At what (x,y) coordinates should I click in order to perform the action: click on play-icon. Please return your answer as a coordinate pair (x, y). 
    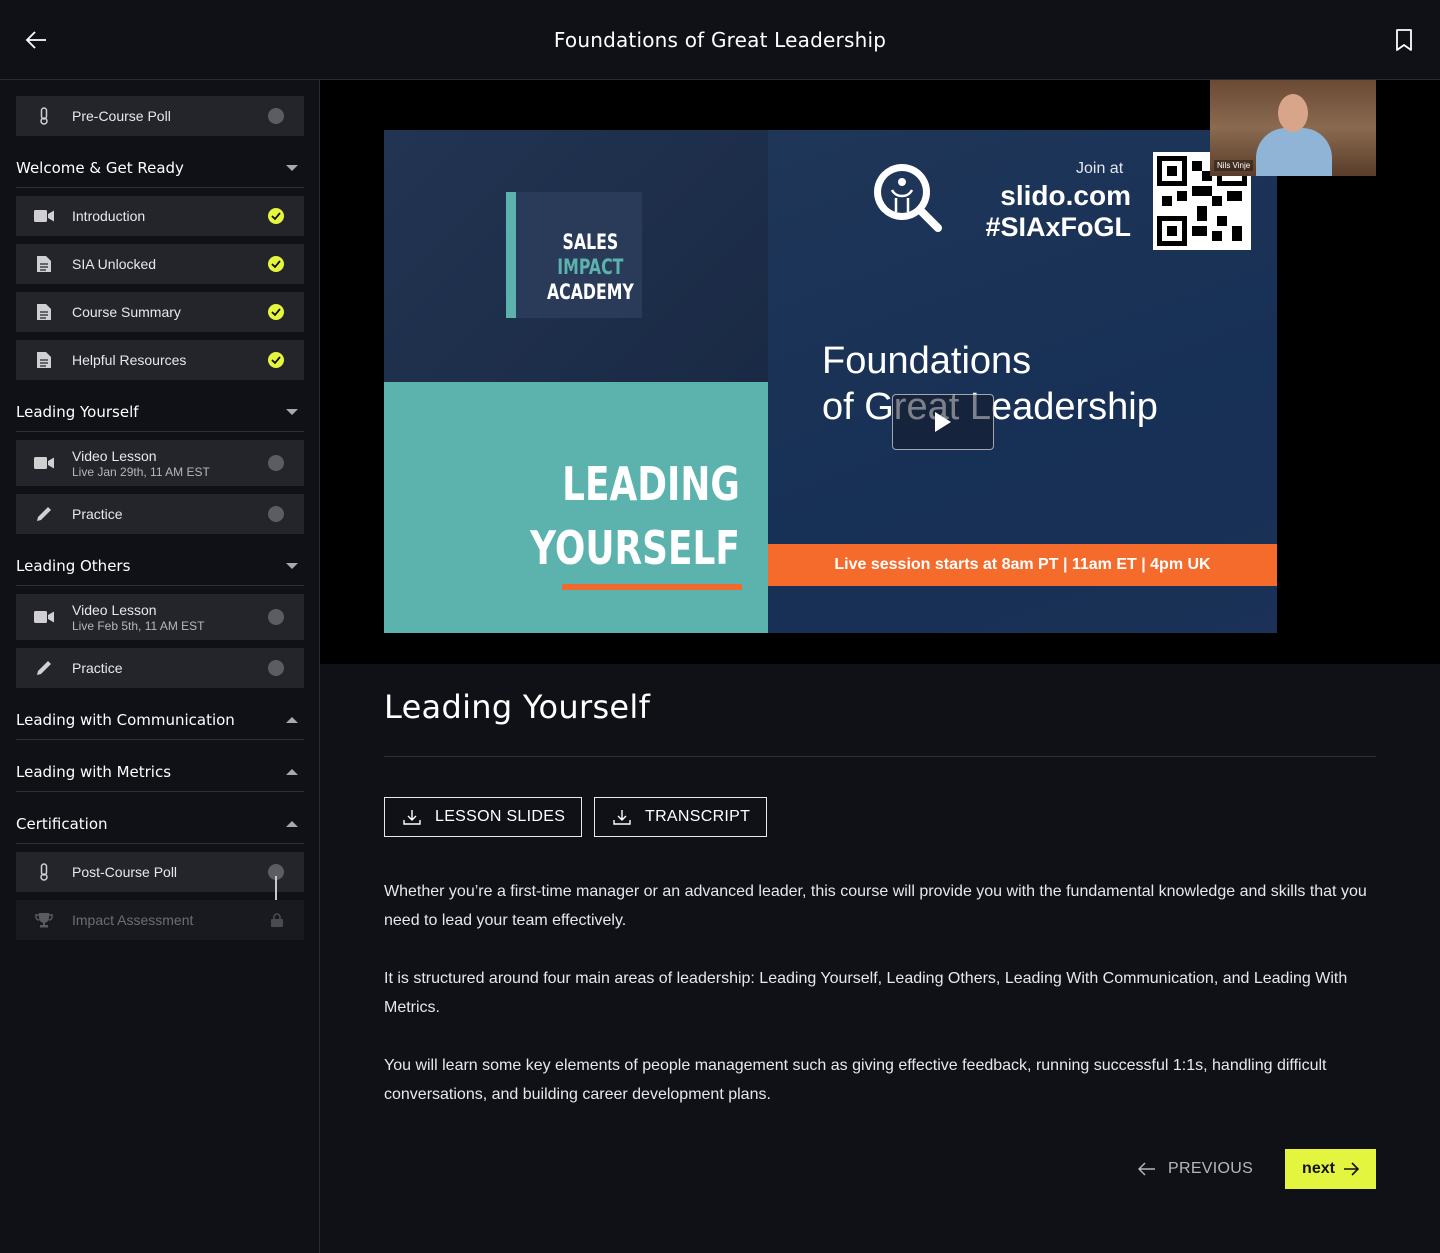
    Looking at the image, I should click on (943, 422).